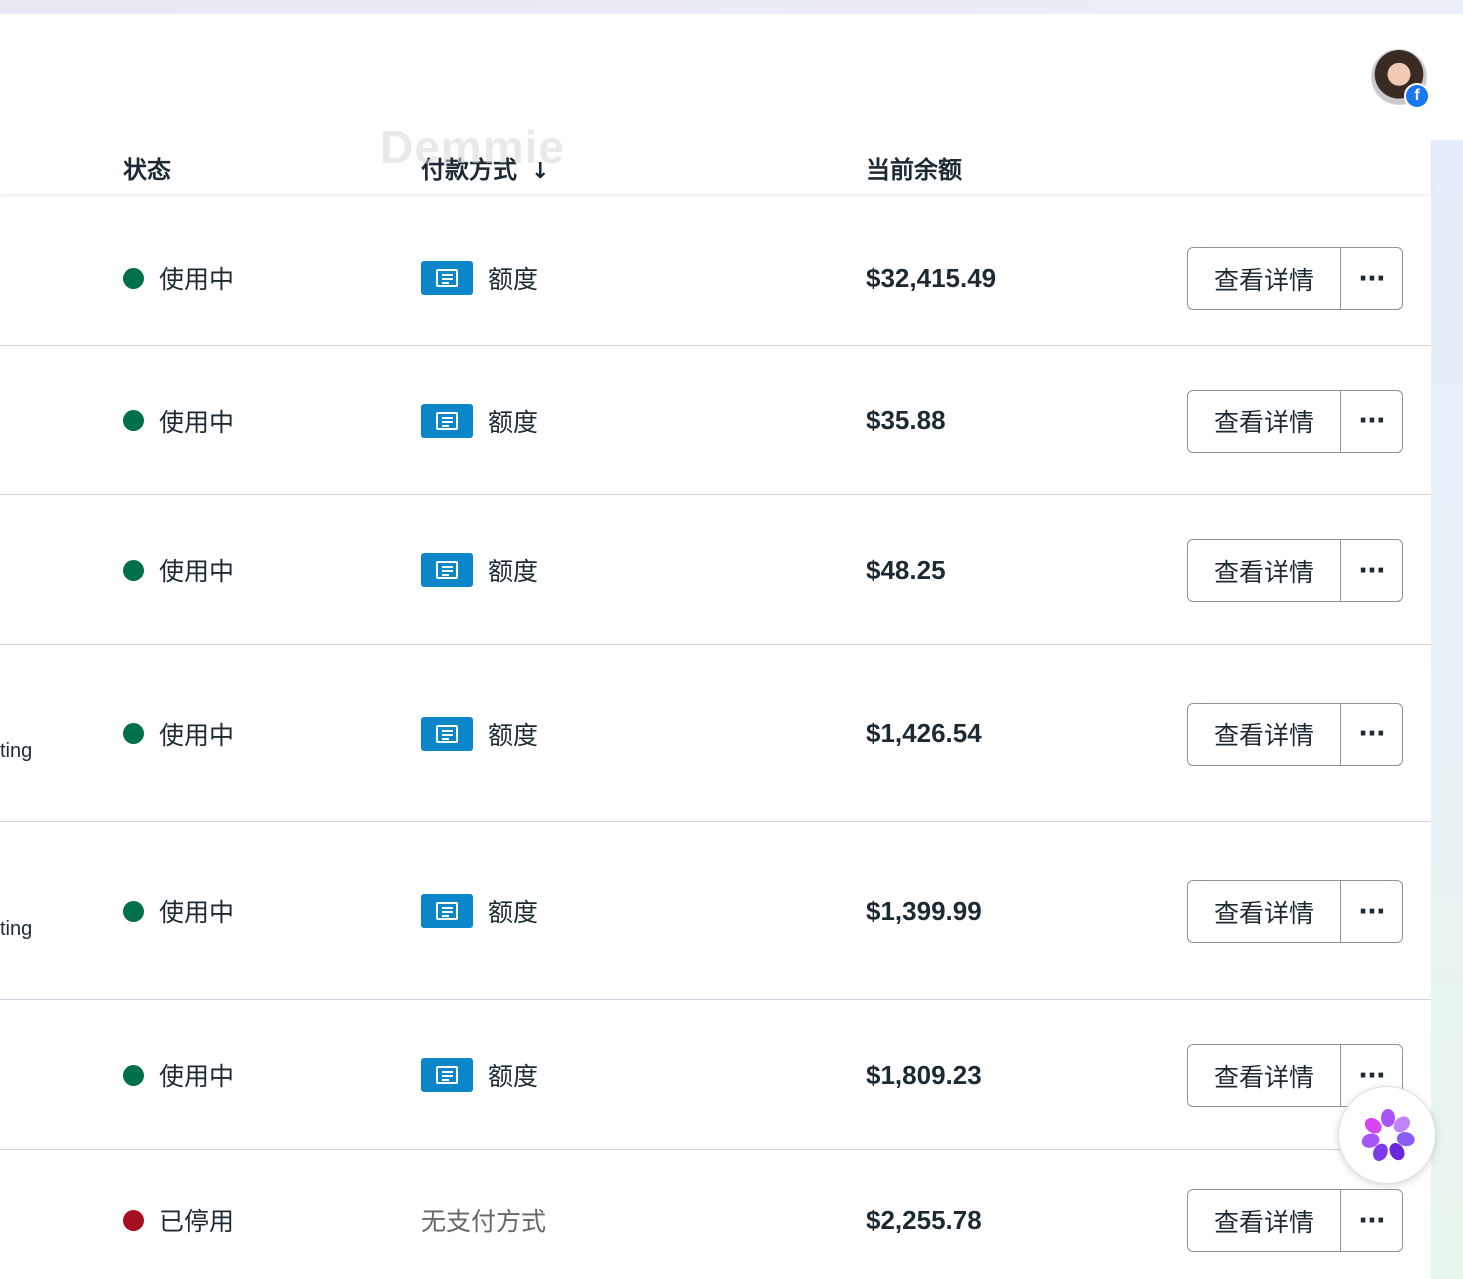 The image size is (1463, 1279). Describe the element at coordinates (147, 170) in the screenshot. I see `header-status: 状态` at that location.